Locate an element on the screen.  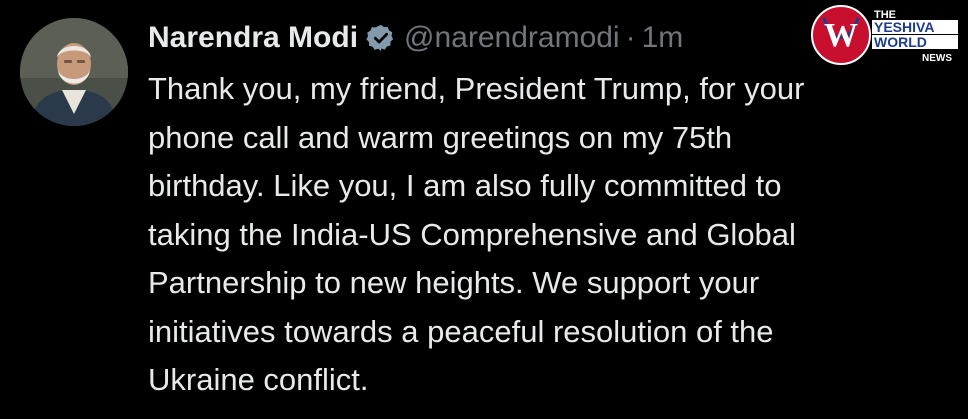
tweet-header: Narendra Modi @narendramodi · 1m is located at coordinates (415, 38).